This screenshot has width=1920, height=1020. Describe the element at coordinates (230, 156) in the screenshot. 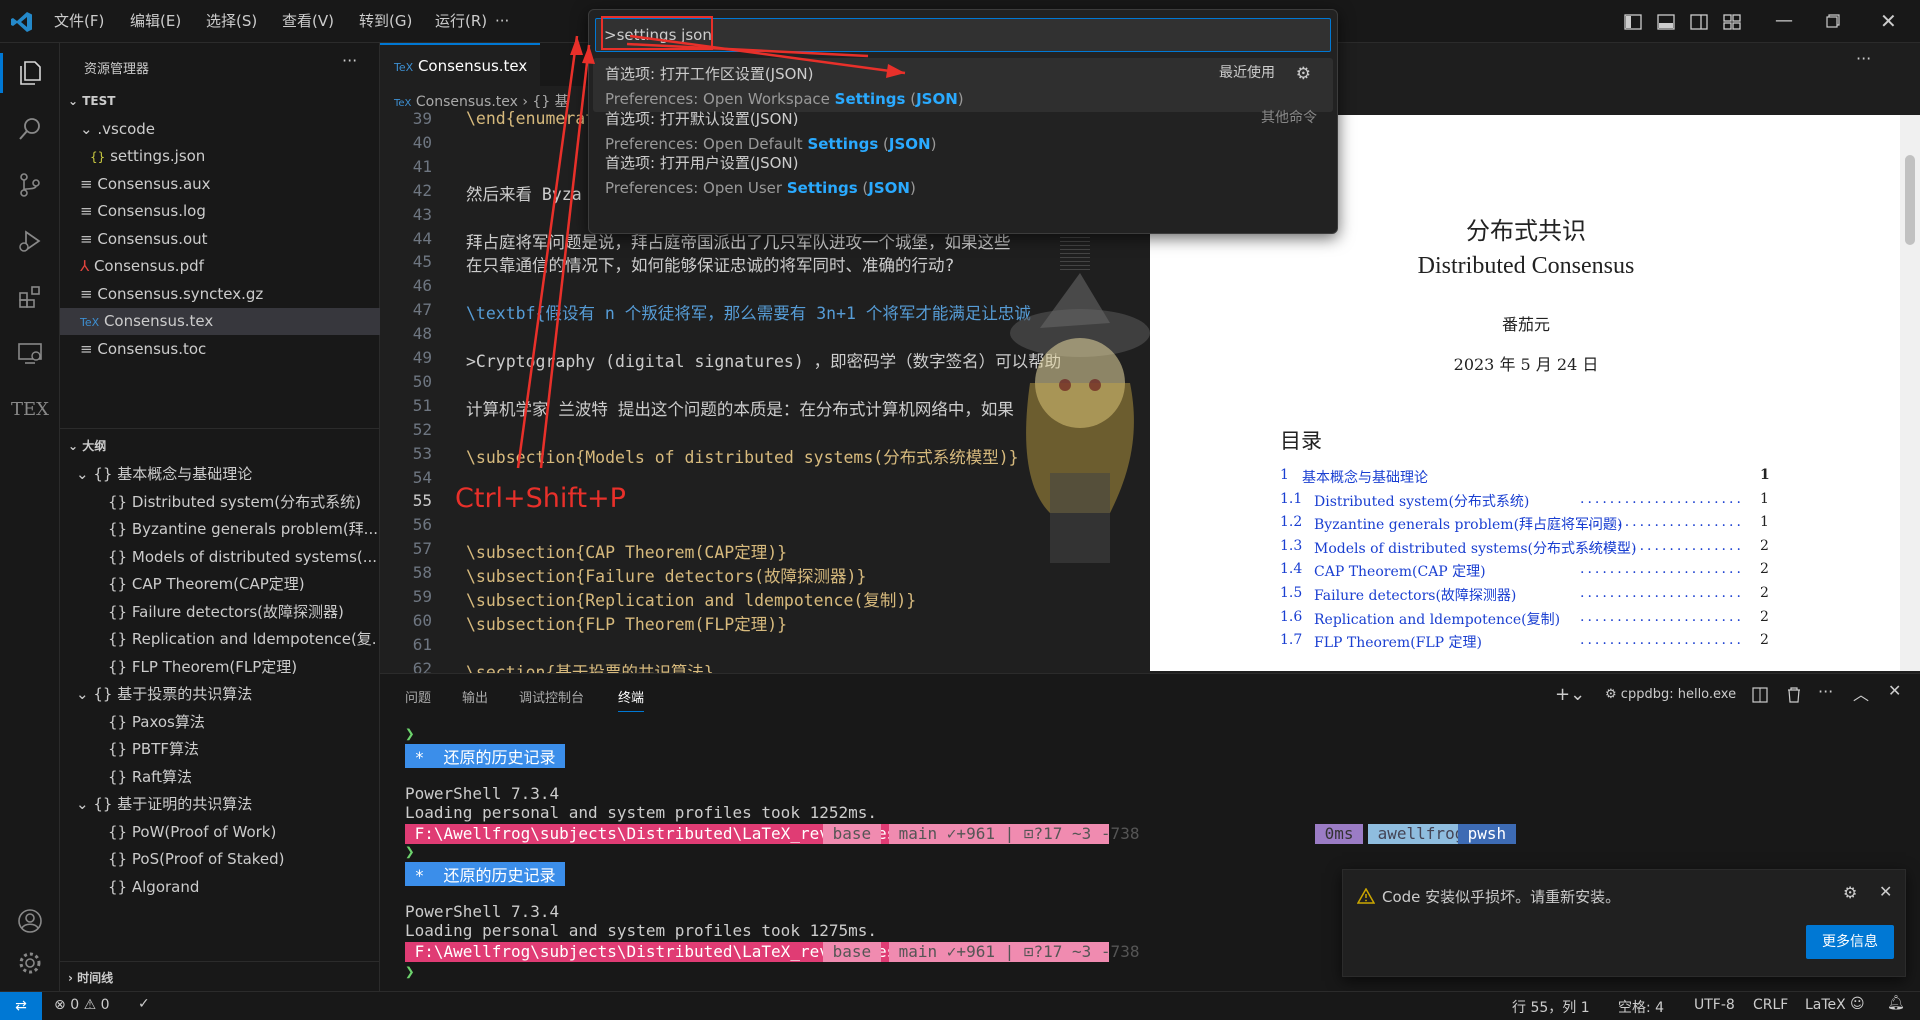

I see `tree-item-settings-json: {} settings.json` at that location.